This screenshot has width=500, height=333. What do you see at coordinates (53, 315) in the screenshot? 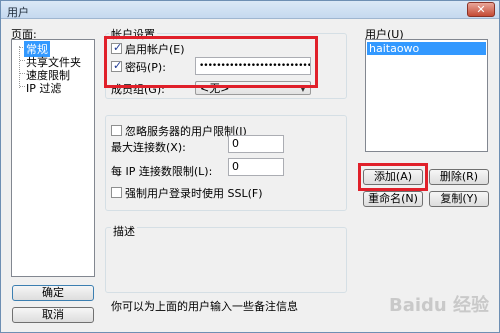
I see `cancel-button: 取消` at bounding box center [53, 315].